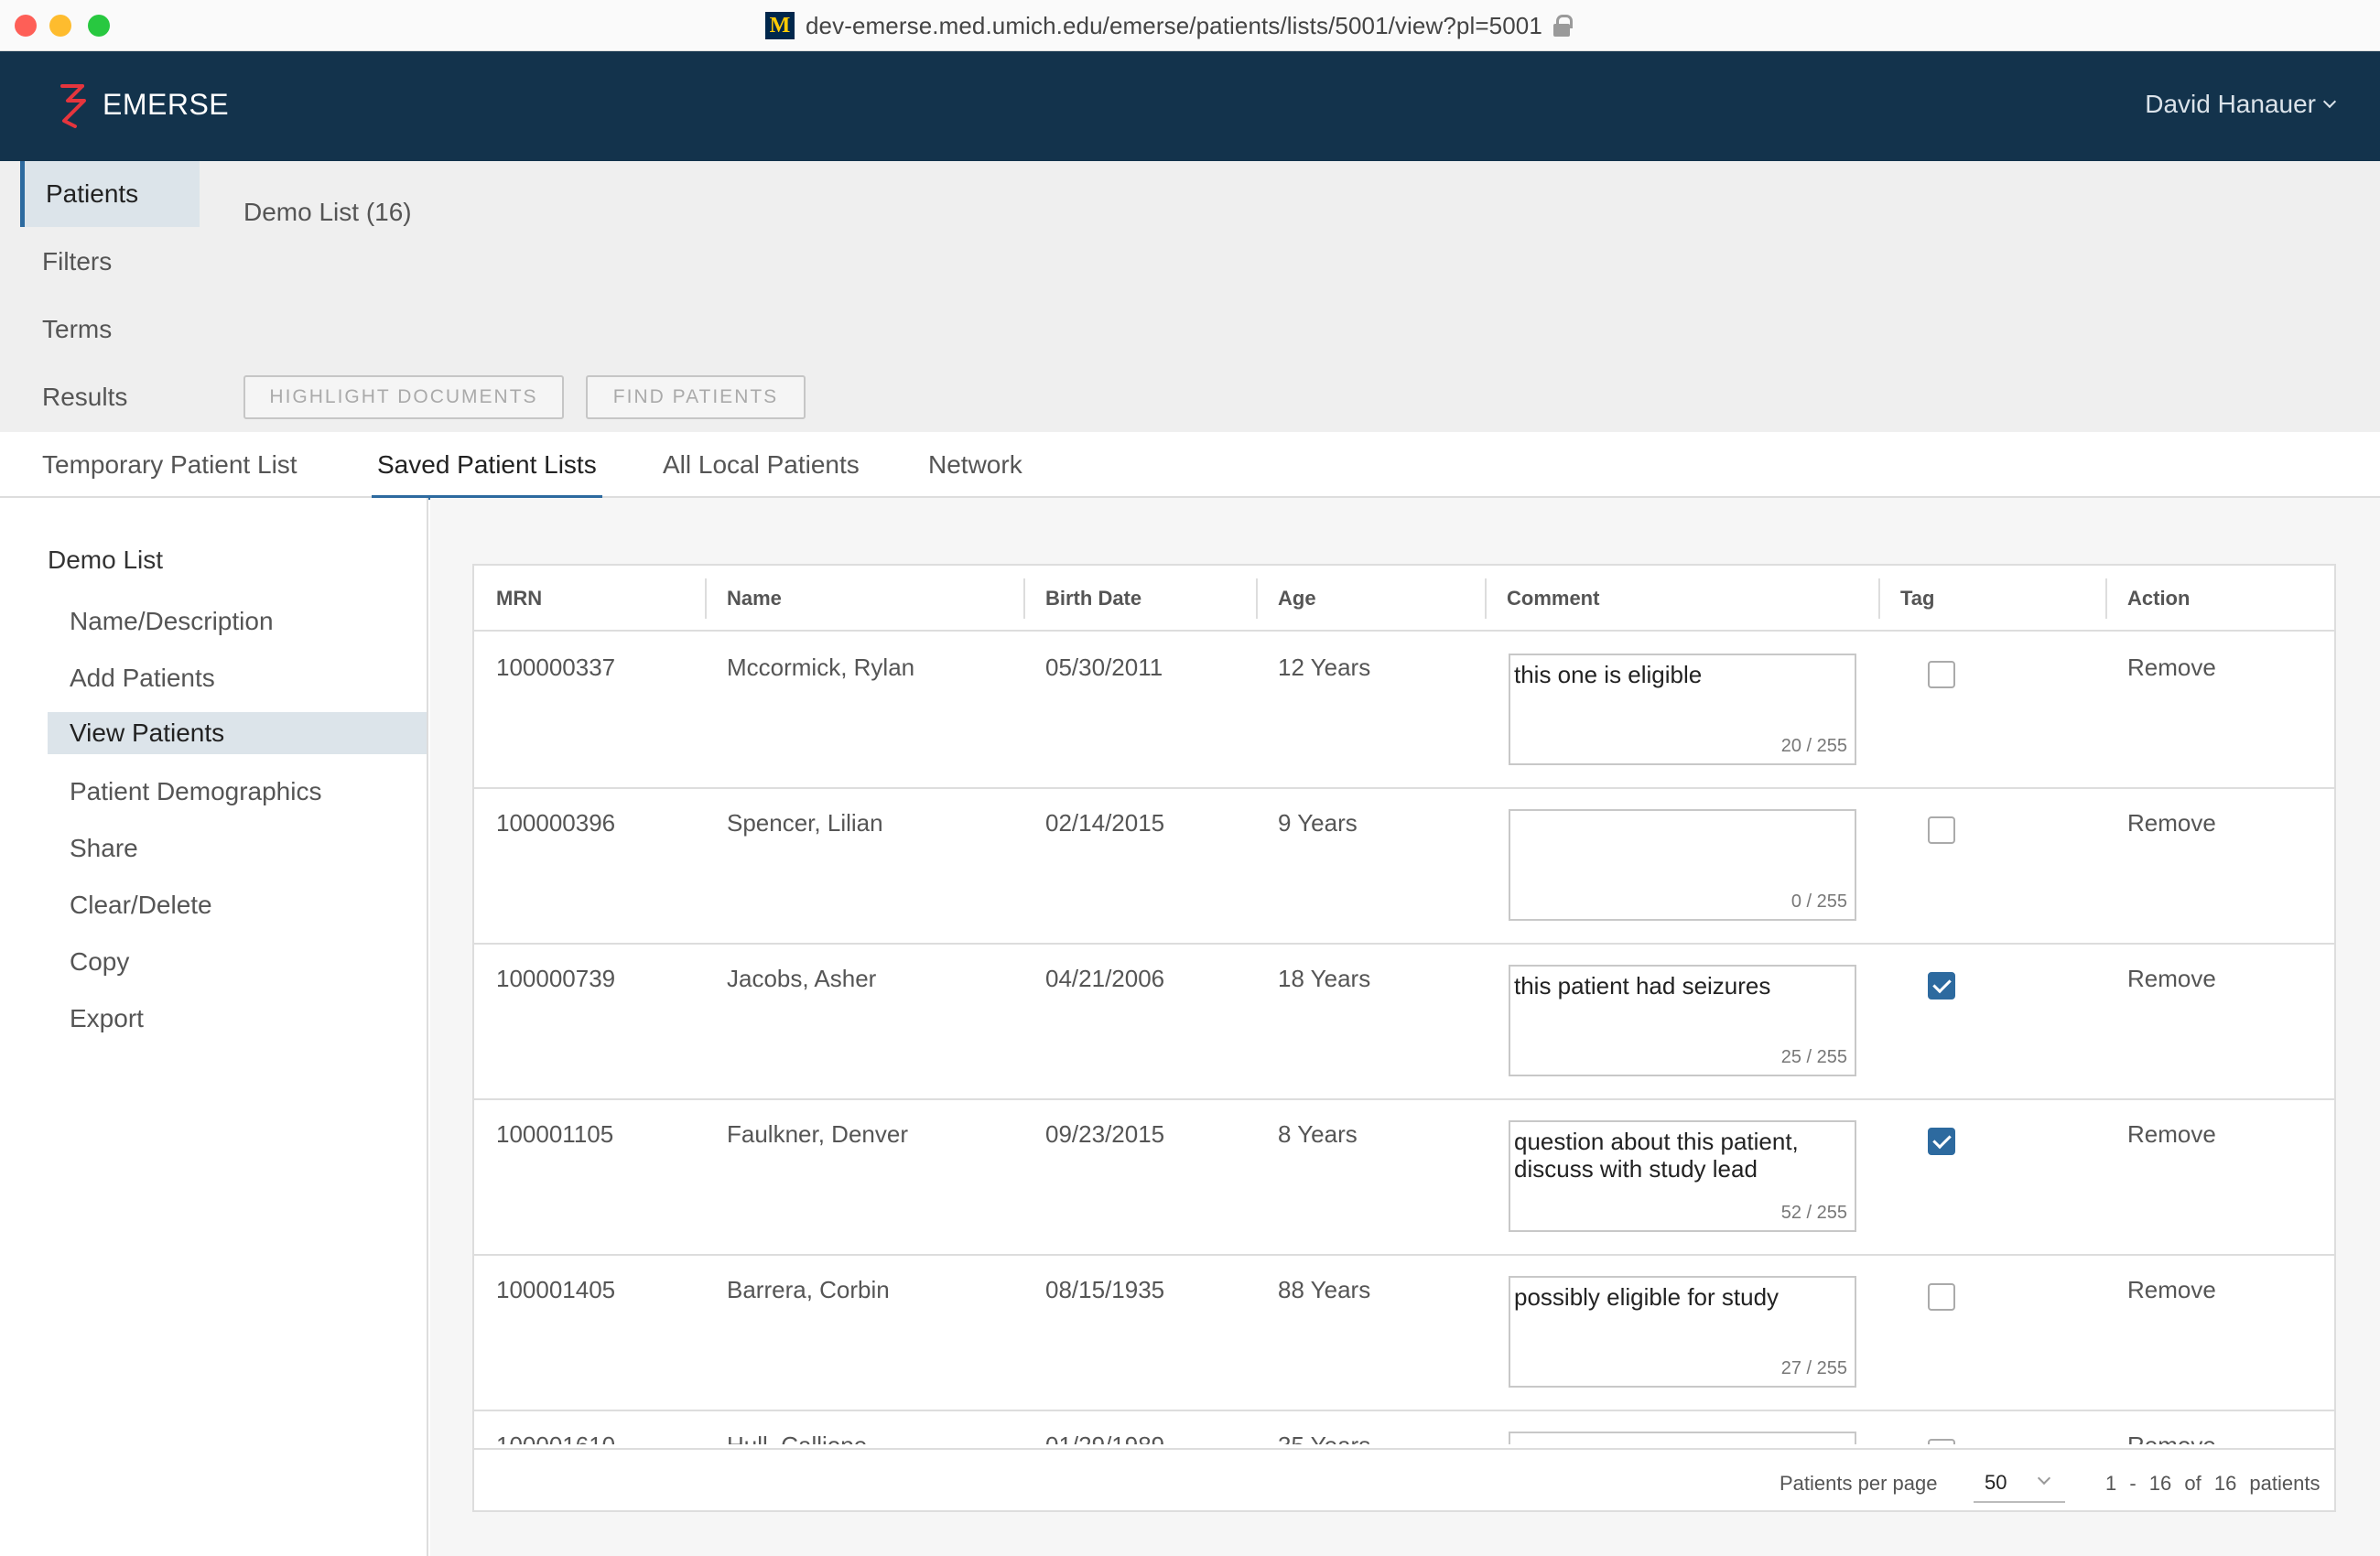  I want to click on side-item-name-description: Name/Description, so click(237, 621).